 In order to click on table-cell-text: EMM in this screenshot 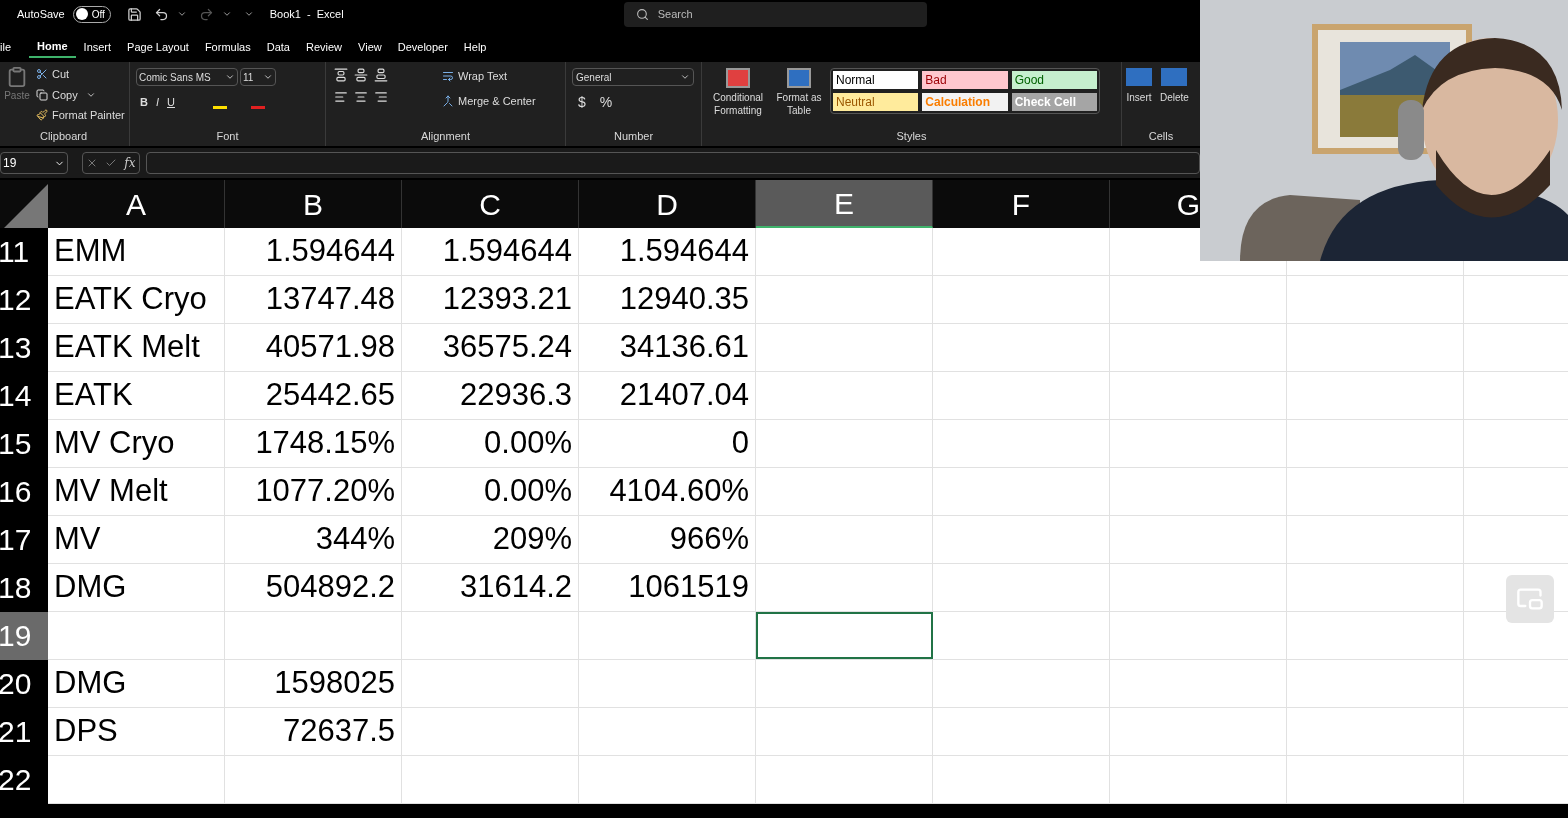, I will do `click(90, 251)`.